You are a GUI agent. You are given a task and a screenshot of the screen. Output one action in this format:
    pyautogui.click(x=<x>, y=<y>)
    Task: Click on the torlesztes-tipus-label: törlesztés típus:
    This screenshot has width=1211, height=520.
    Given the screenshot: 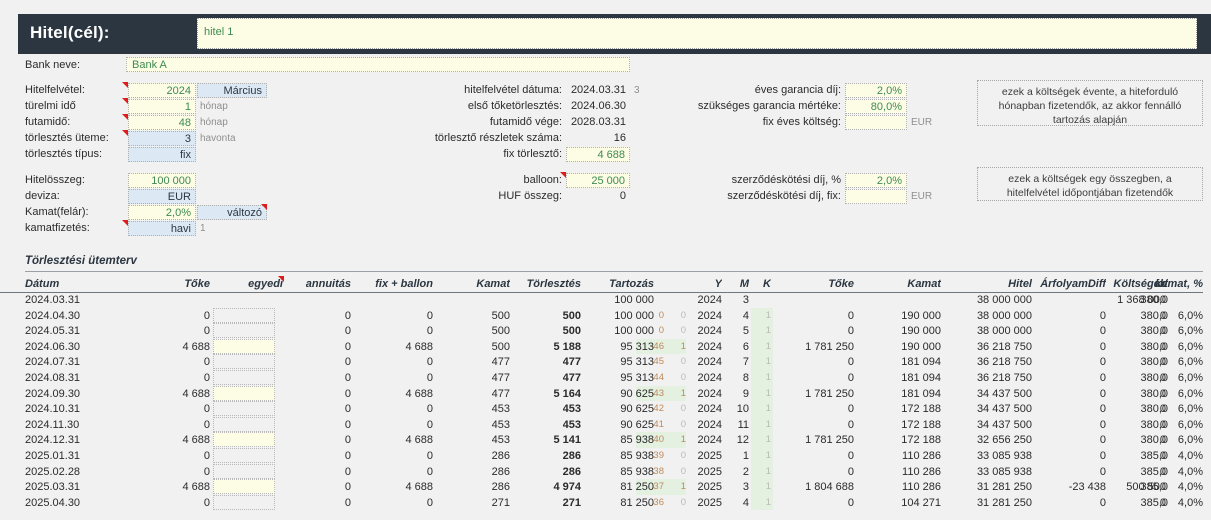 What is the action you would take?
    pyautogui.click(x=64, y=154)
    